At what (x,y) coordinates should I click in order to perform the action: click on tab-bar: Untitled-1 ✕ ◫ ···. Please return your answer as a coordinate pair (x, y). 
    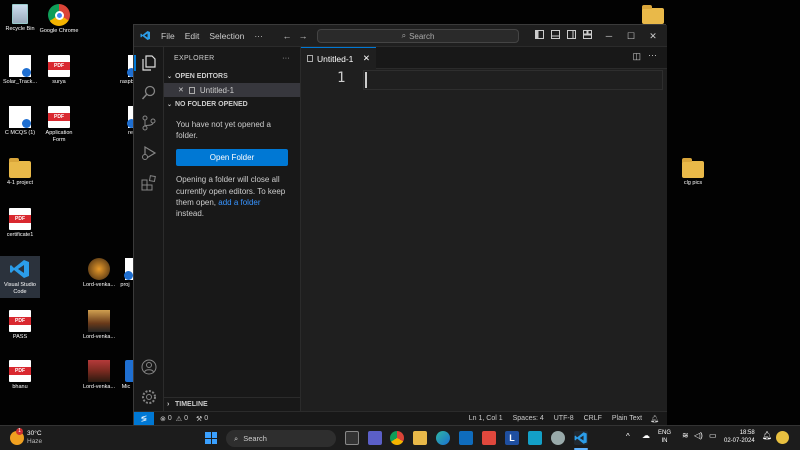
    Looking at the image, I should click on (484, 58).